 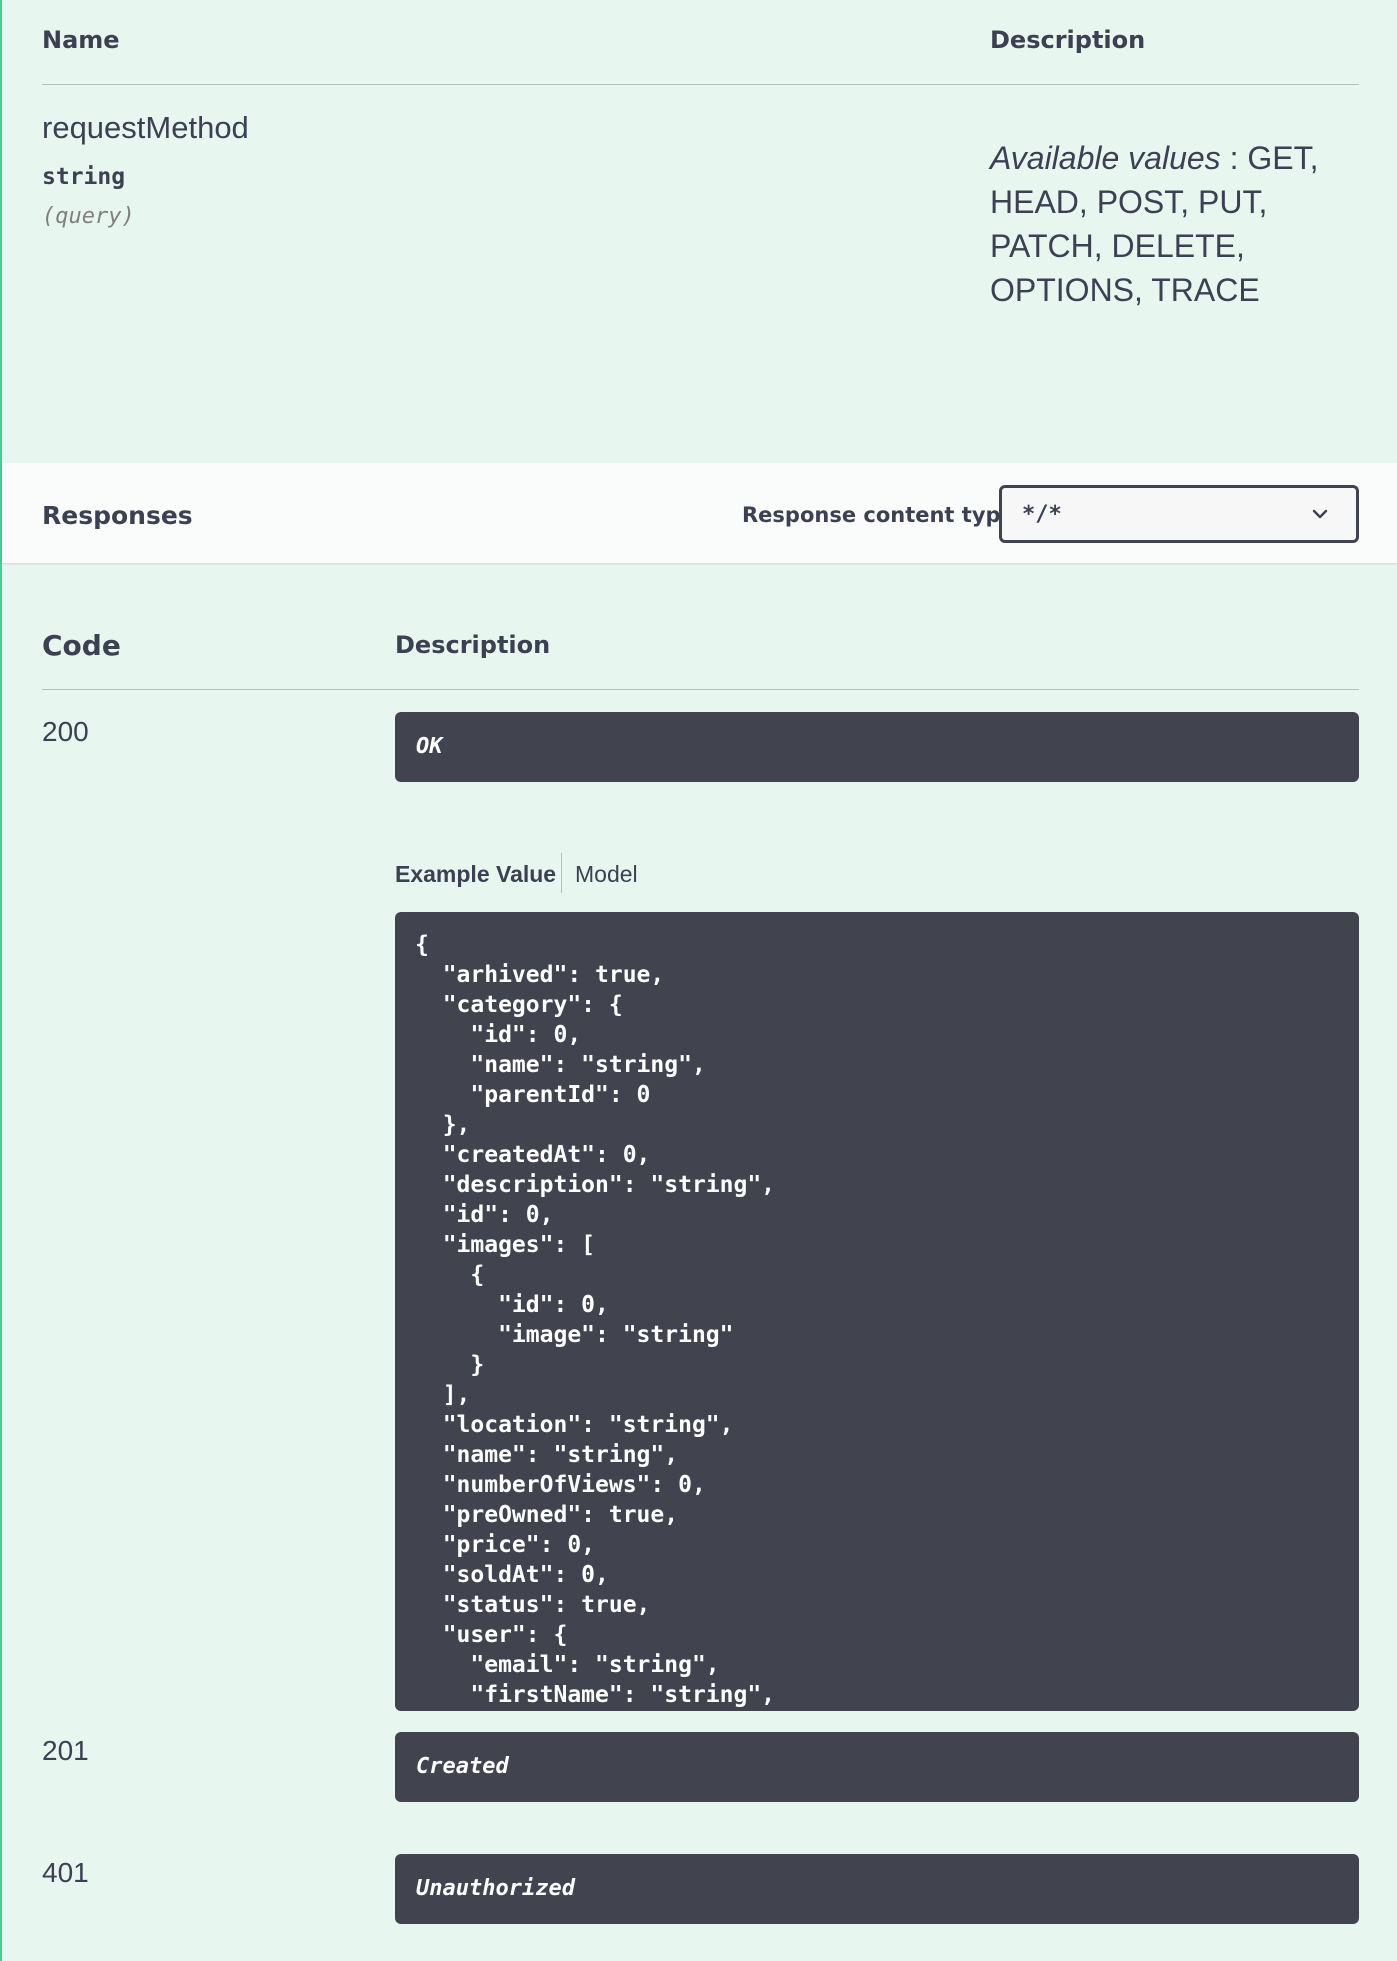 What do you see at coordinates (495, 1888) in the screenshot?
I see `response-description-text: Unauthorized` at bounding box center [495, 1888].